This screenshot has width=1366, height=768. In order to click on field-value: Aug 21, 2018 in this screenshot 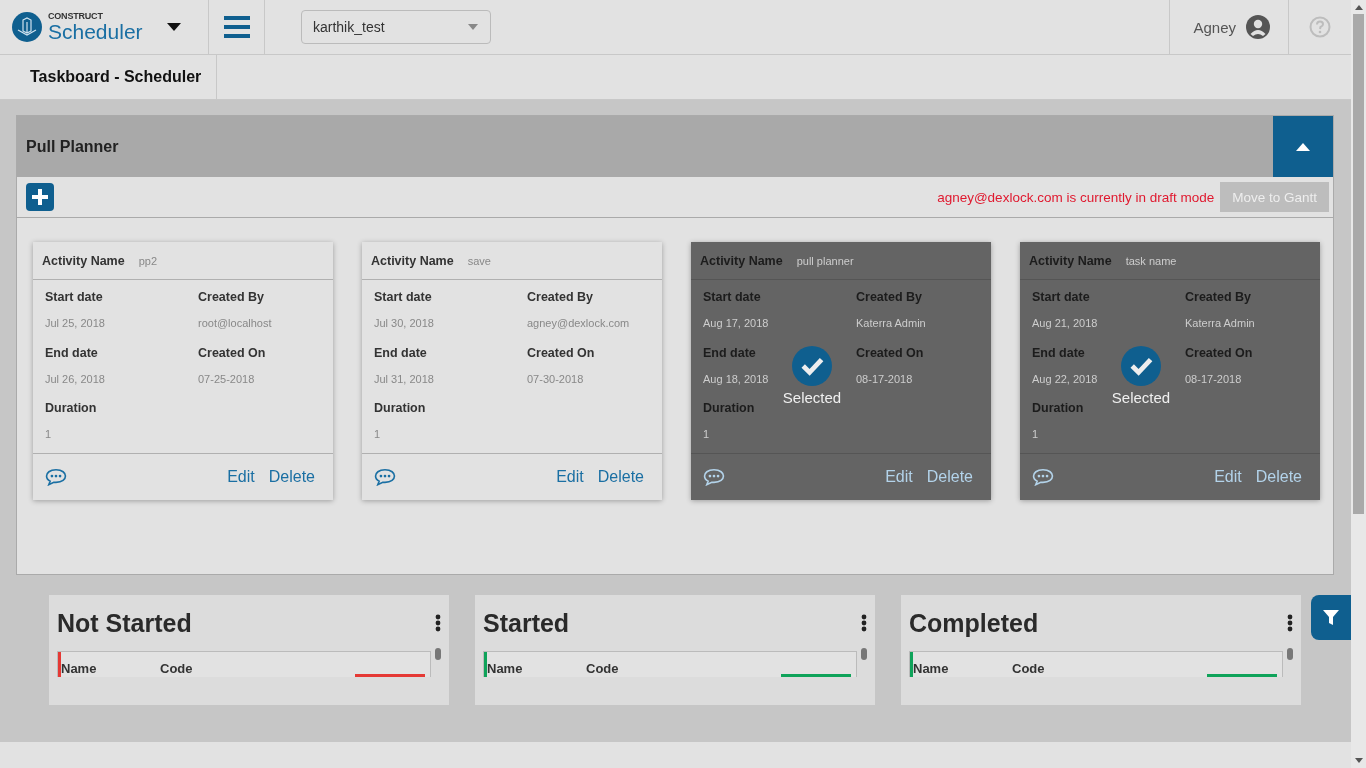, I will do `click(1065, 323)`.